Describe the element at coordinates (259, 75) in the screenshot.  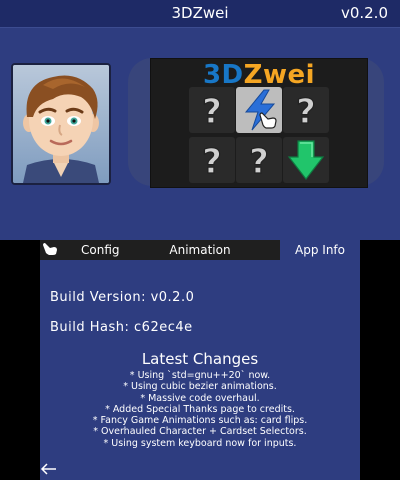
I see `board-logo: 3DZwei` at that location.